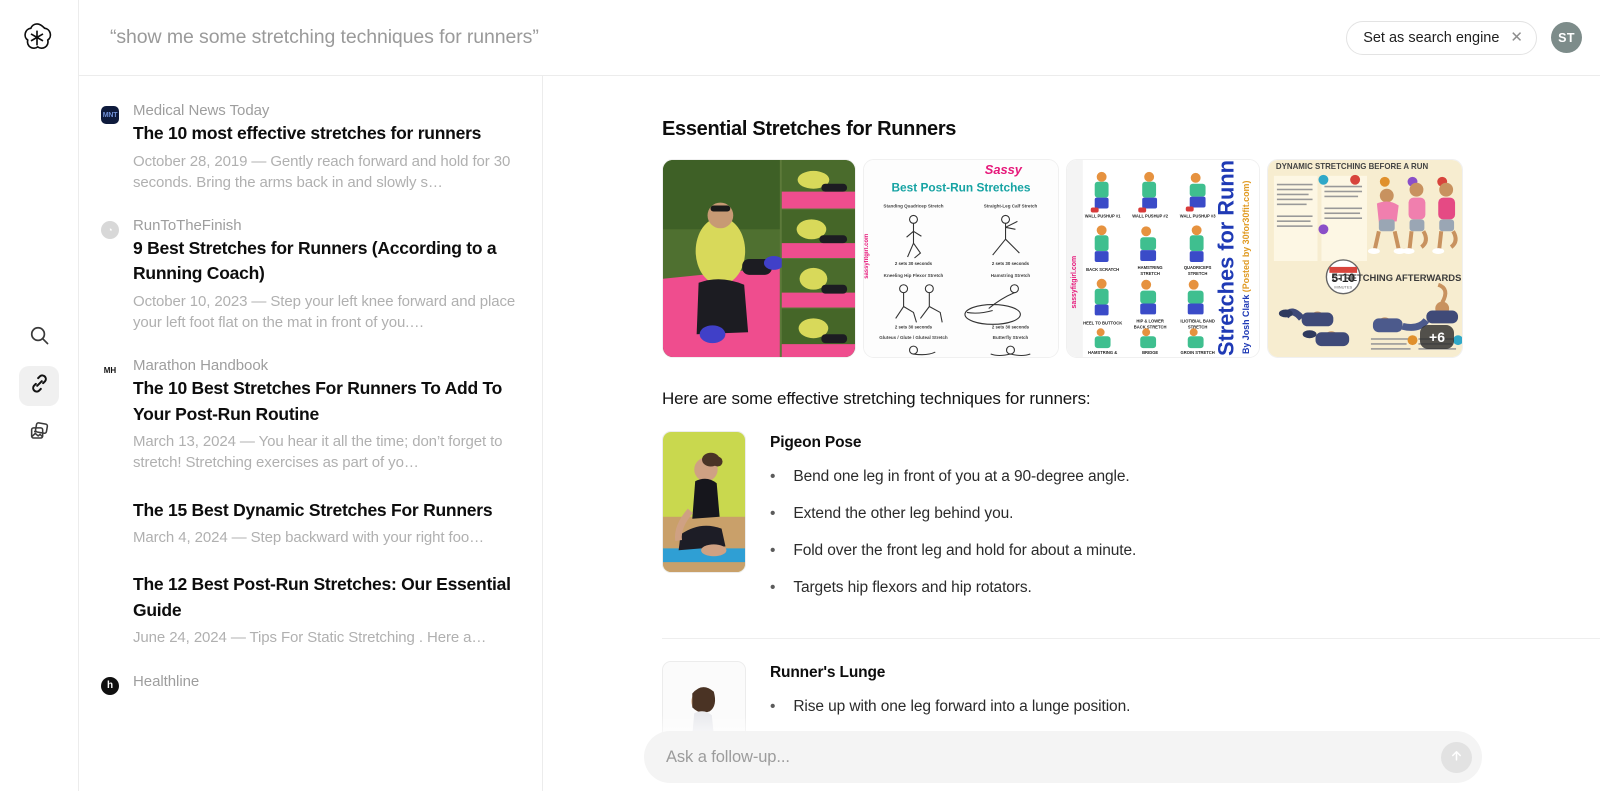 This screenshot has height=791, width=1600. I want to click on composer, so click(1063, 757).